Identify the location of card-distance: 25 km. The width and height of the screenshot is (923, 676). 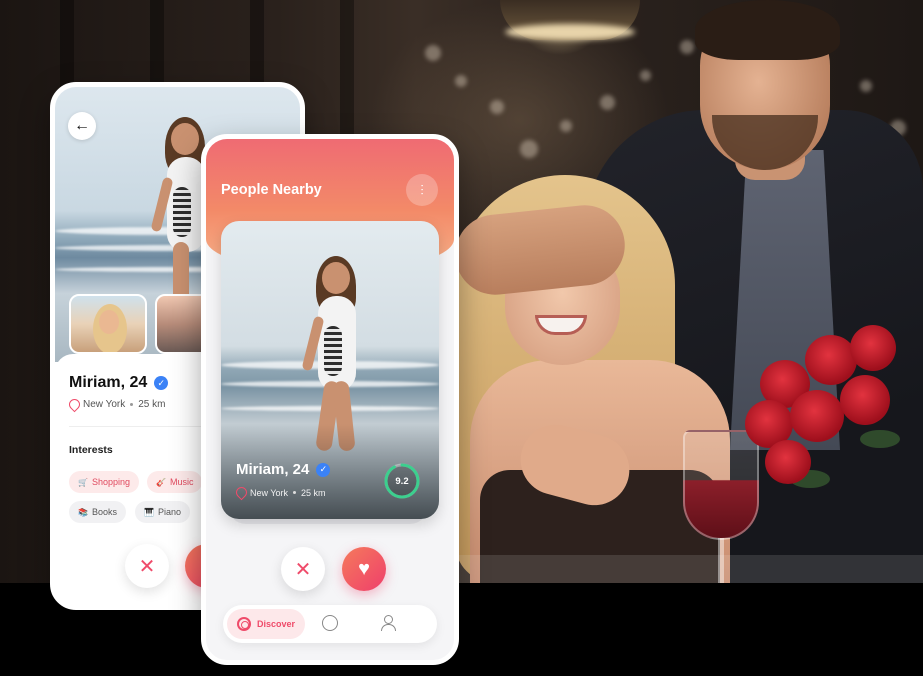
(313, 492).